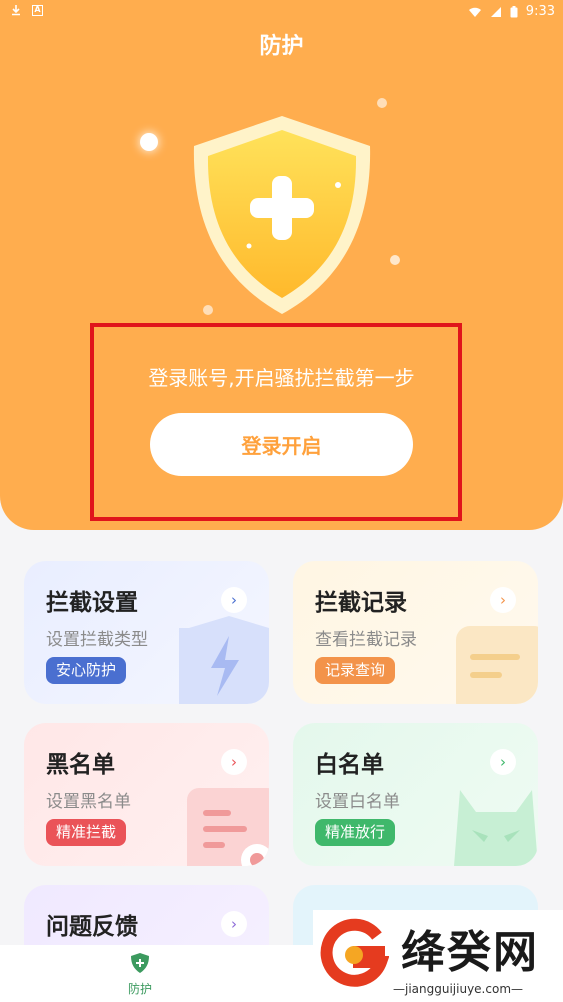 The height and width of the screenshot is (1002, 563). I want to click on status-time: 9:33, so click(540, 11).